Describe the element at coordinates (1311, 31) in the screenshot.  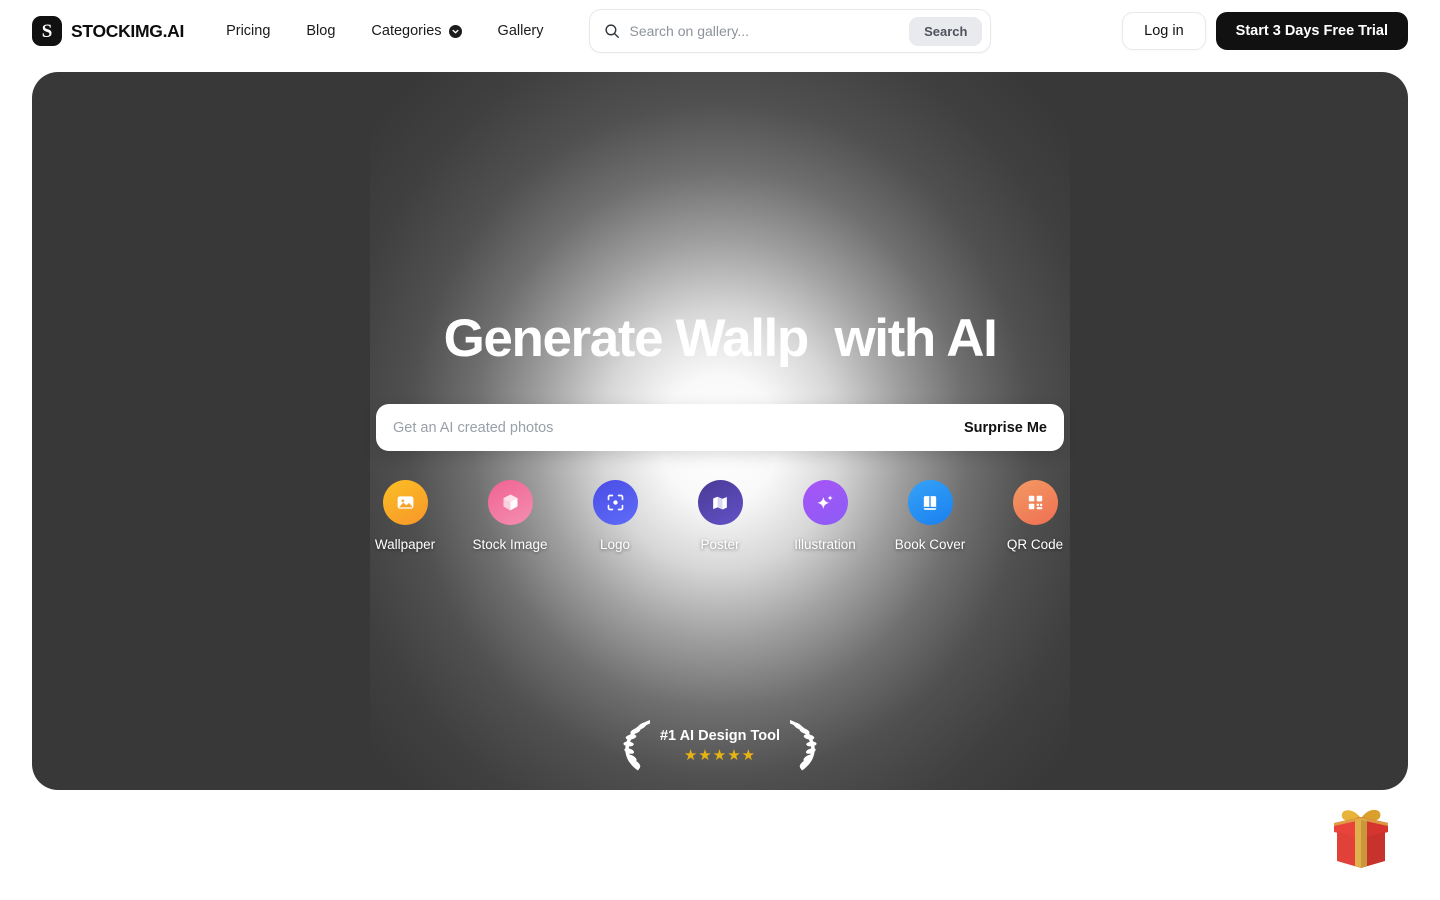
I see `start-free-trial-button: Start 3 Days Free Trial` at that location.